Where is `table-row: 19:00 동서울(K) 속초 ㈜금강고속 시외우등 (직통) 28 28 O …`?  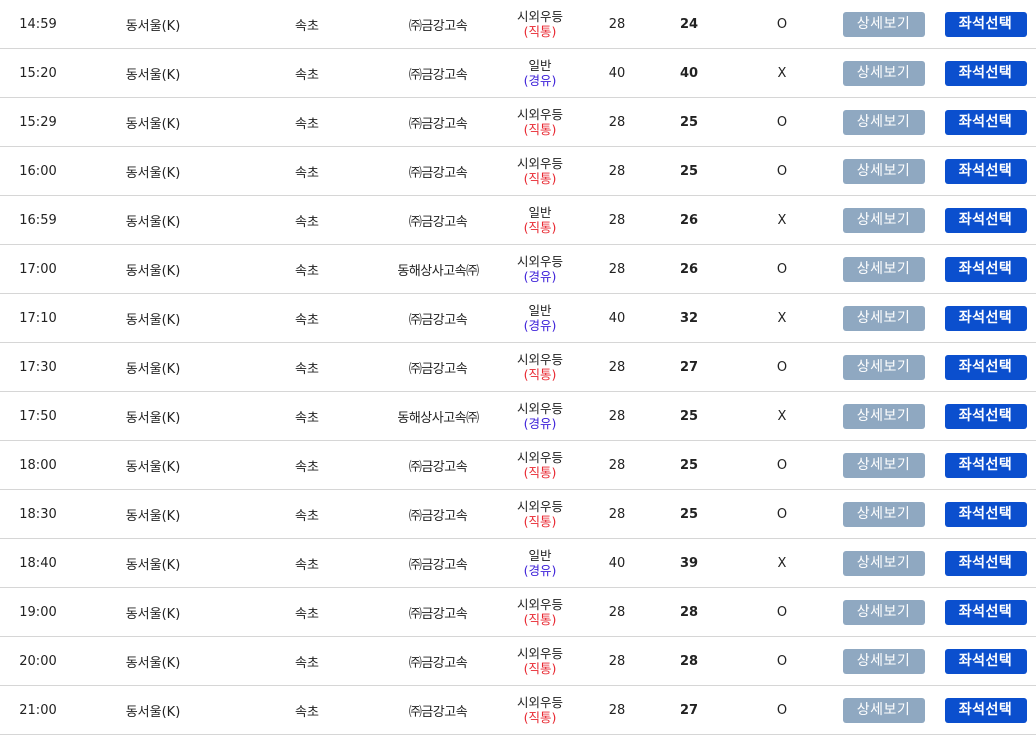
table-row: 19:00 동서울(K) 속초 ㈜금강고속 시외우등 (직통) 28 28 O … is located at coordinates (518, 612).